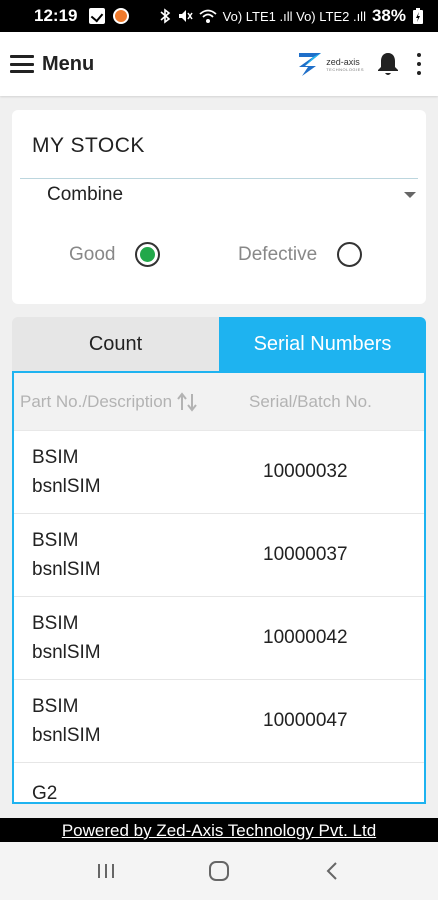 The height and width of the screenshot is (900, 438). I want to click on back-icon, so click(331, 871).